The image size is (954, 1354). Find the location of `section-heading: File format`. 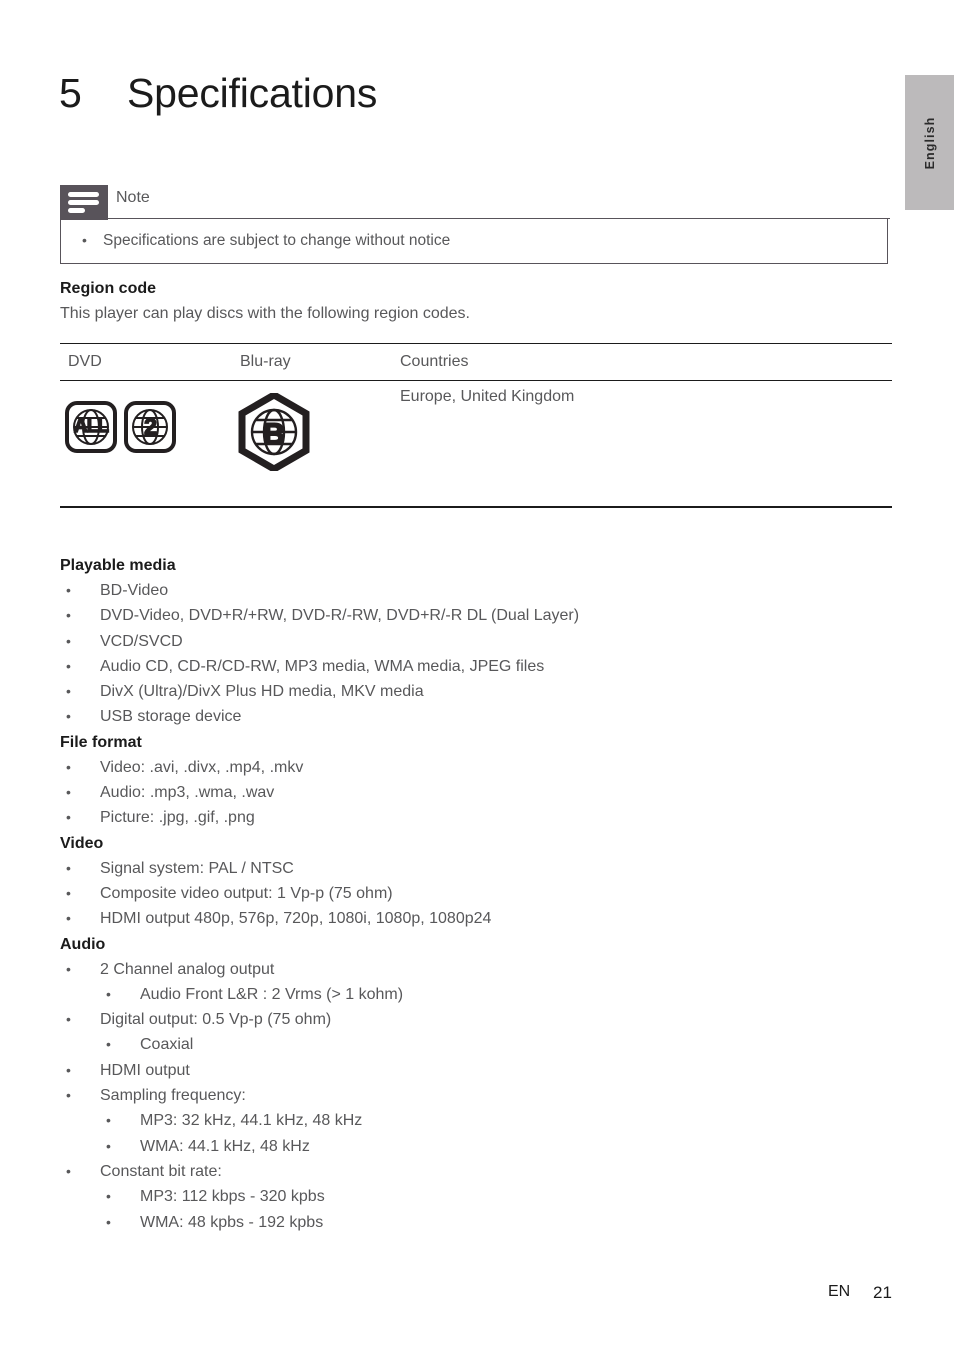

section-heading: File format is located at coordinates (101, 742).